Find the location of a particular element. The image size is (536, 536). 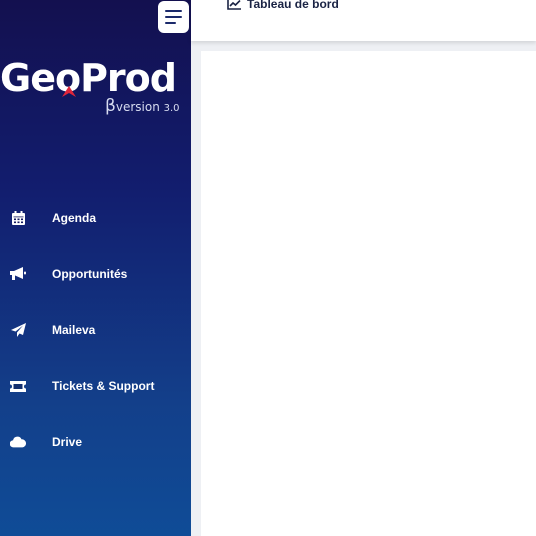

cloud-icon is located at coordinates (18, 442).